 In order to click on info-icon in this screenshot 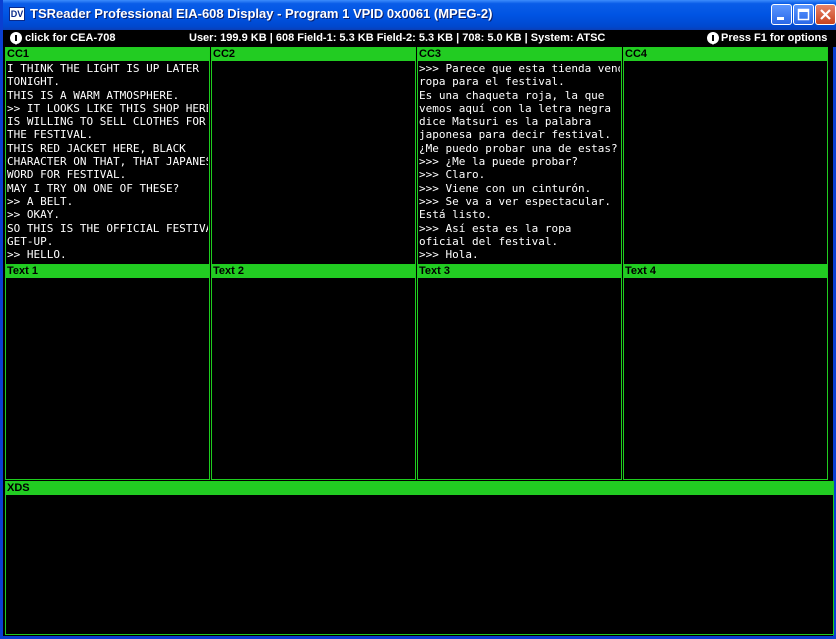, I will do `click(16, 38)`.